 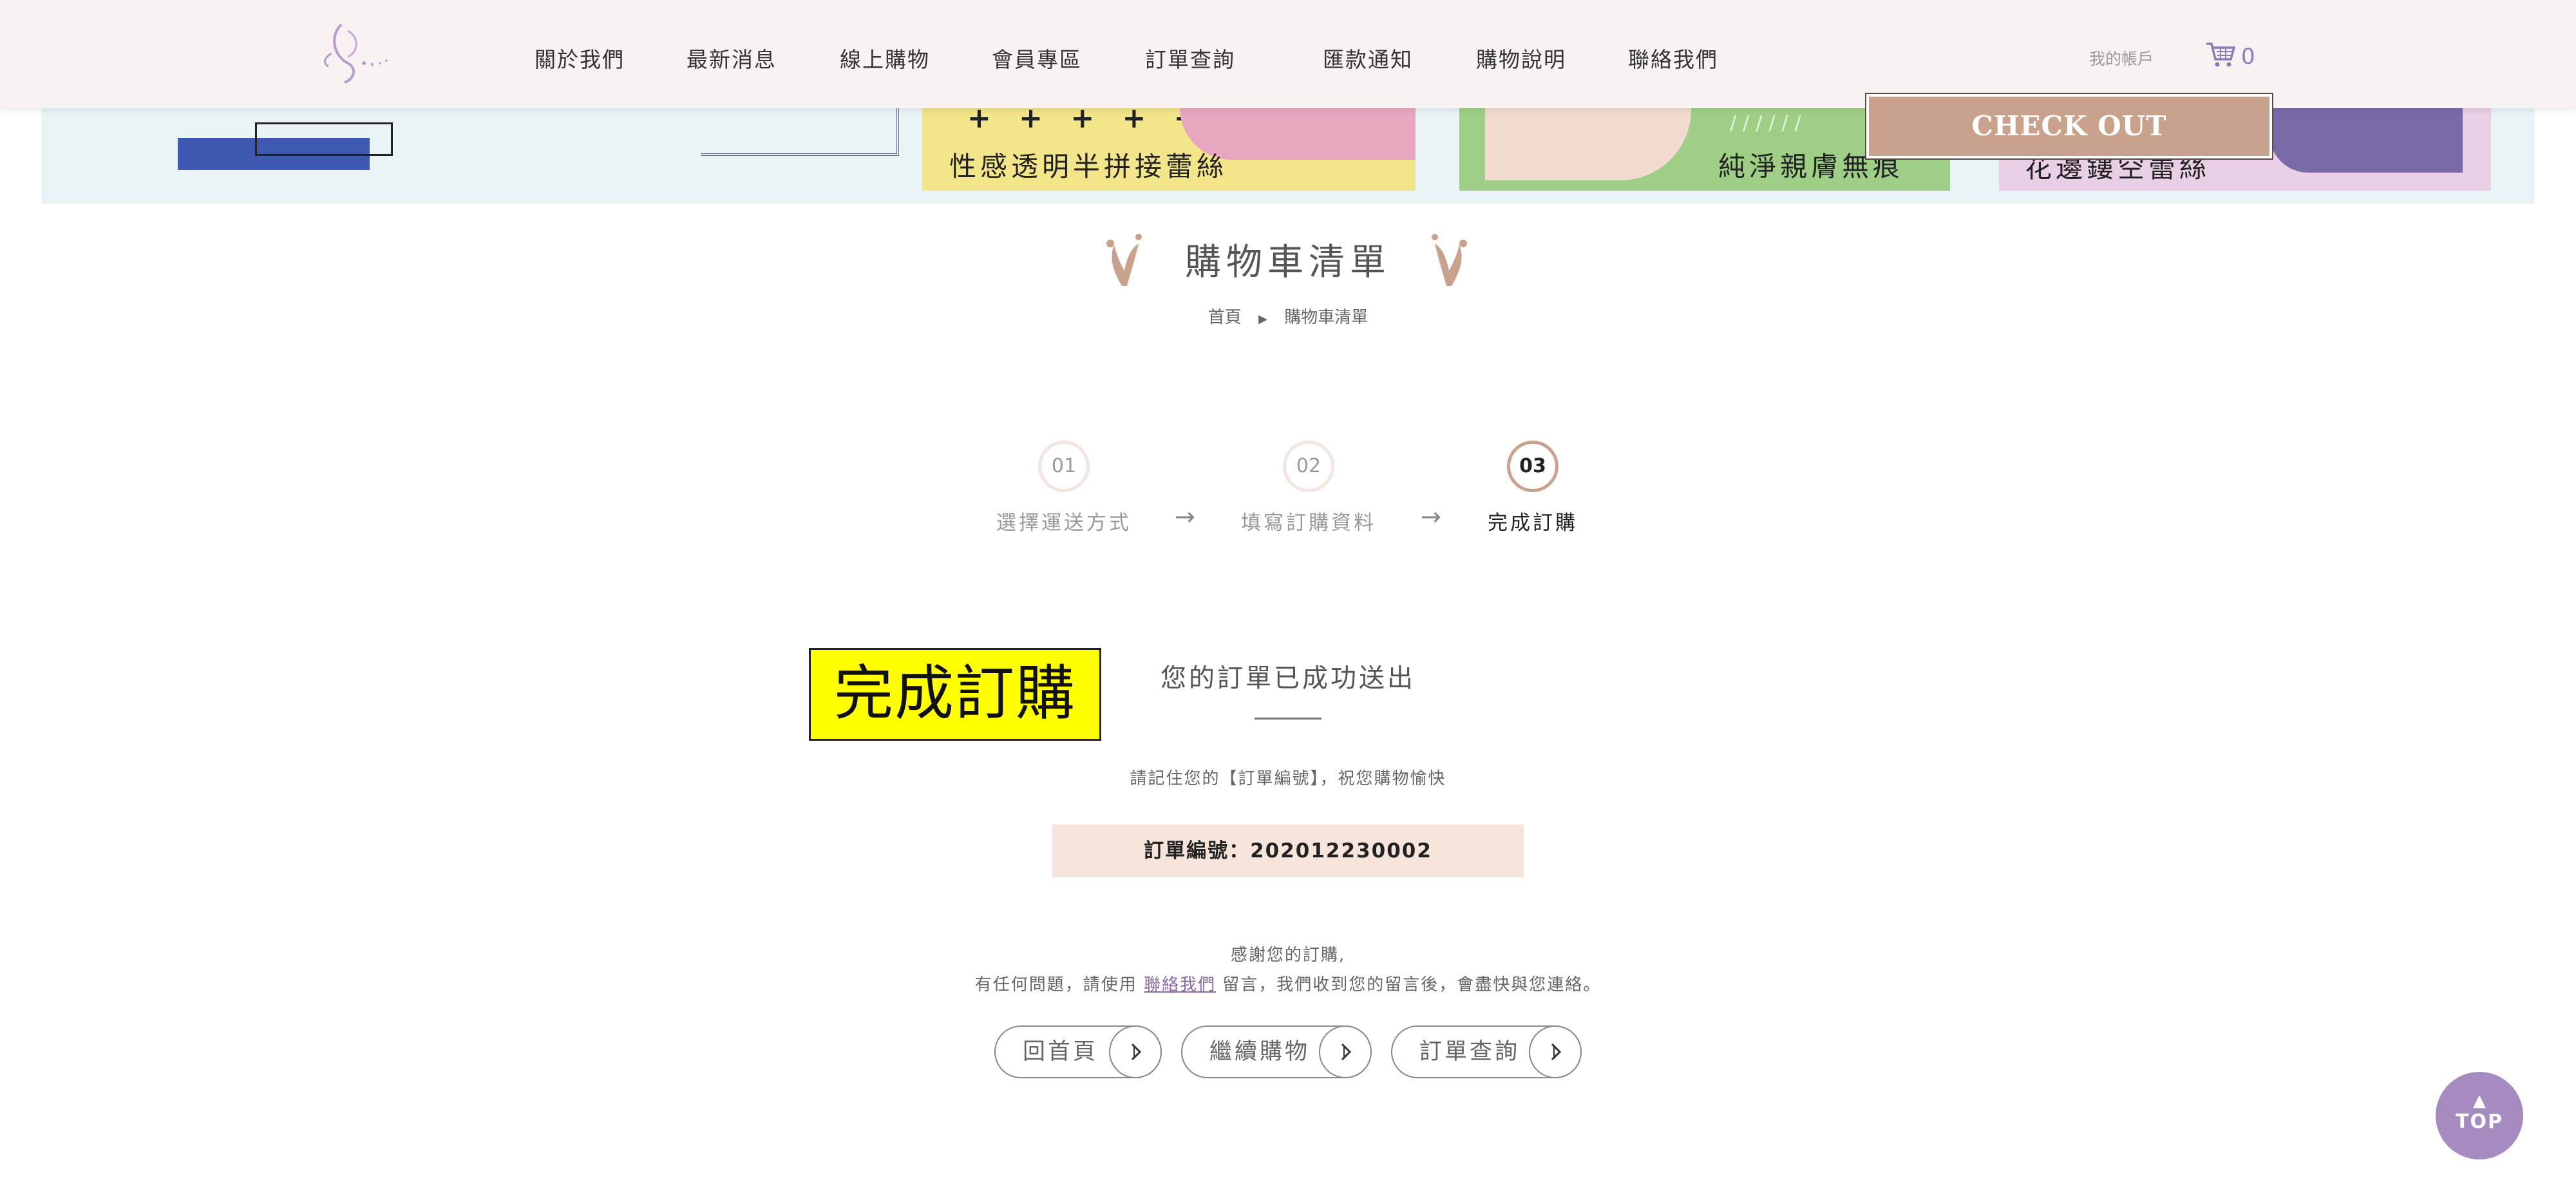 What do you see at coordinates (1055, 985) in the screenshot?
I see `help-text-pre: 有任何問題，請使用` at bounding box center [1055, 985].